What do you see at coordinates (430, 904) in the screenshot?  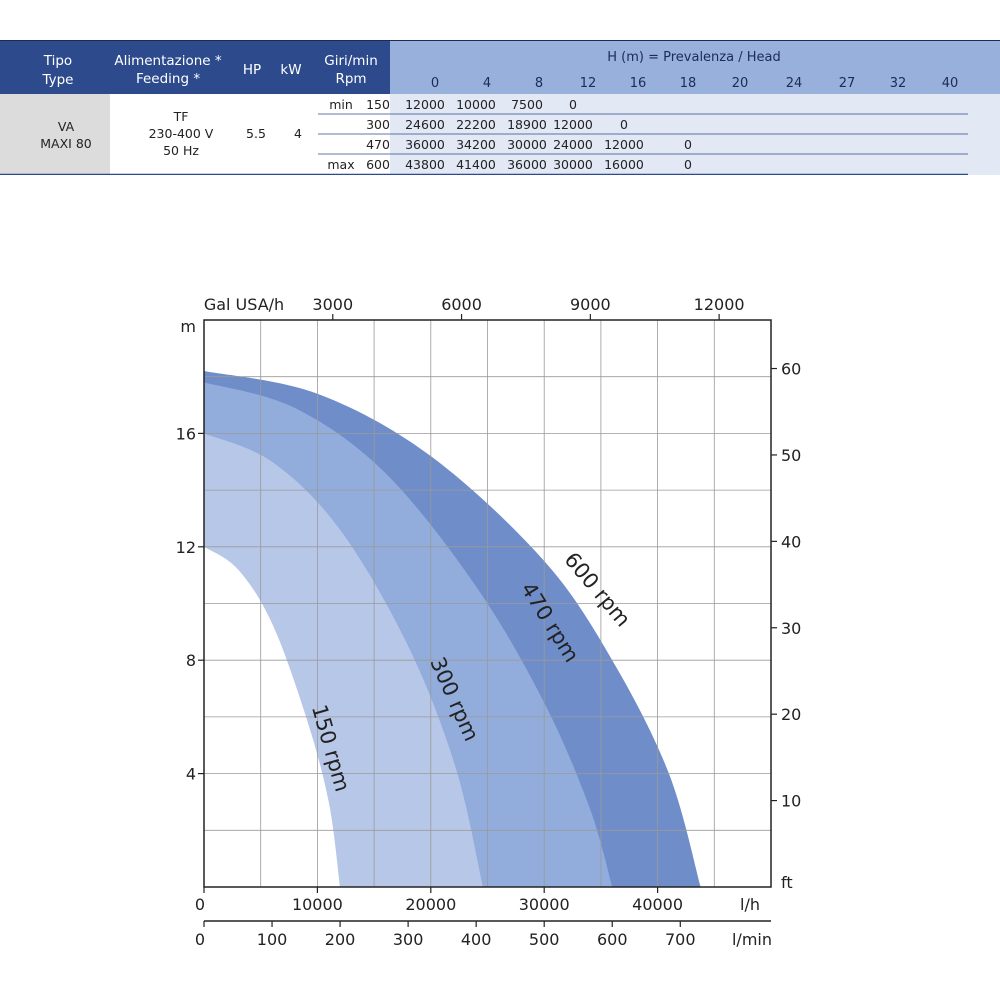 I see `x-tick-label: 20000` at bounding box center [430, 904].